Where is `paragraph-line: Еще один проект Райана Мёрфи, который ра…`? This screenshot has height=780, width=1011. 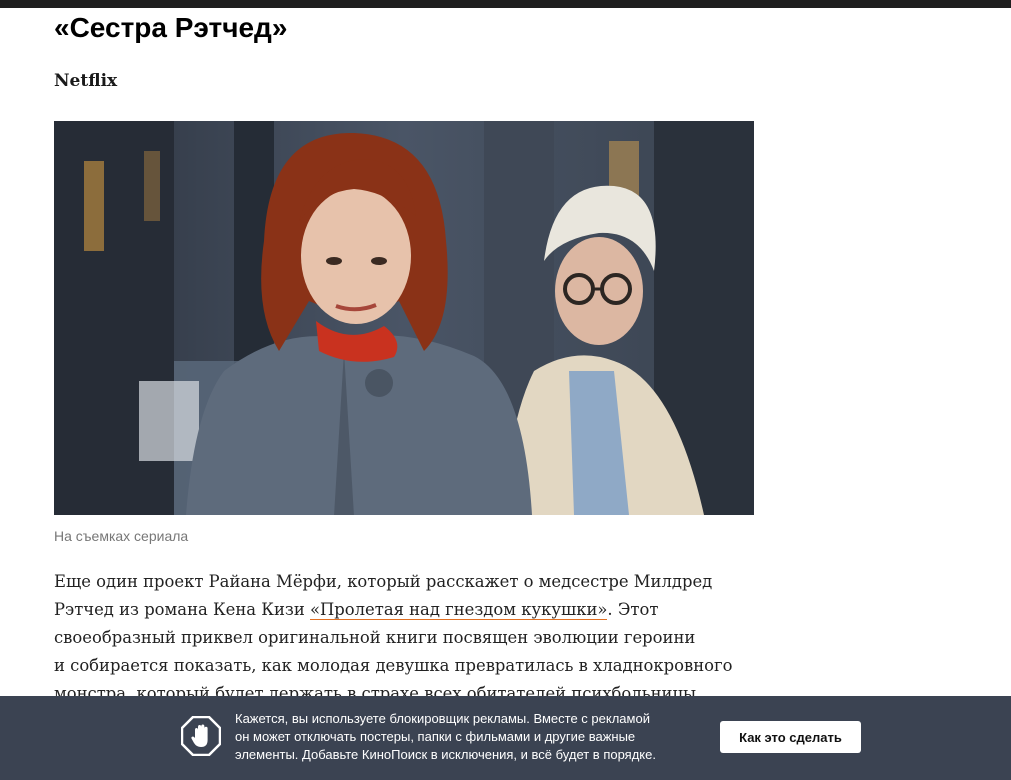
paragraph-line: Еще один проект Райана Мёрфи, который ра… is located at coordinates (383, 581).